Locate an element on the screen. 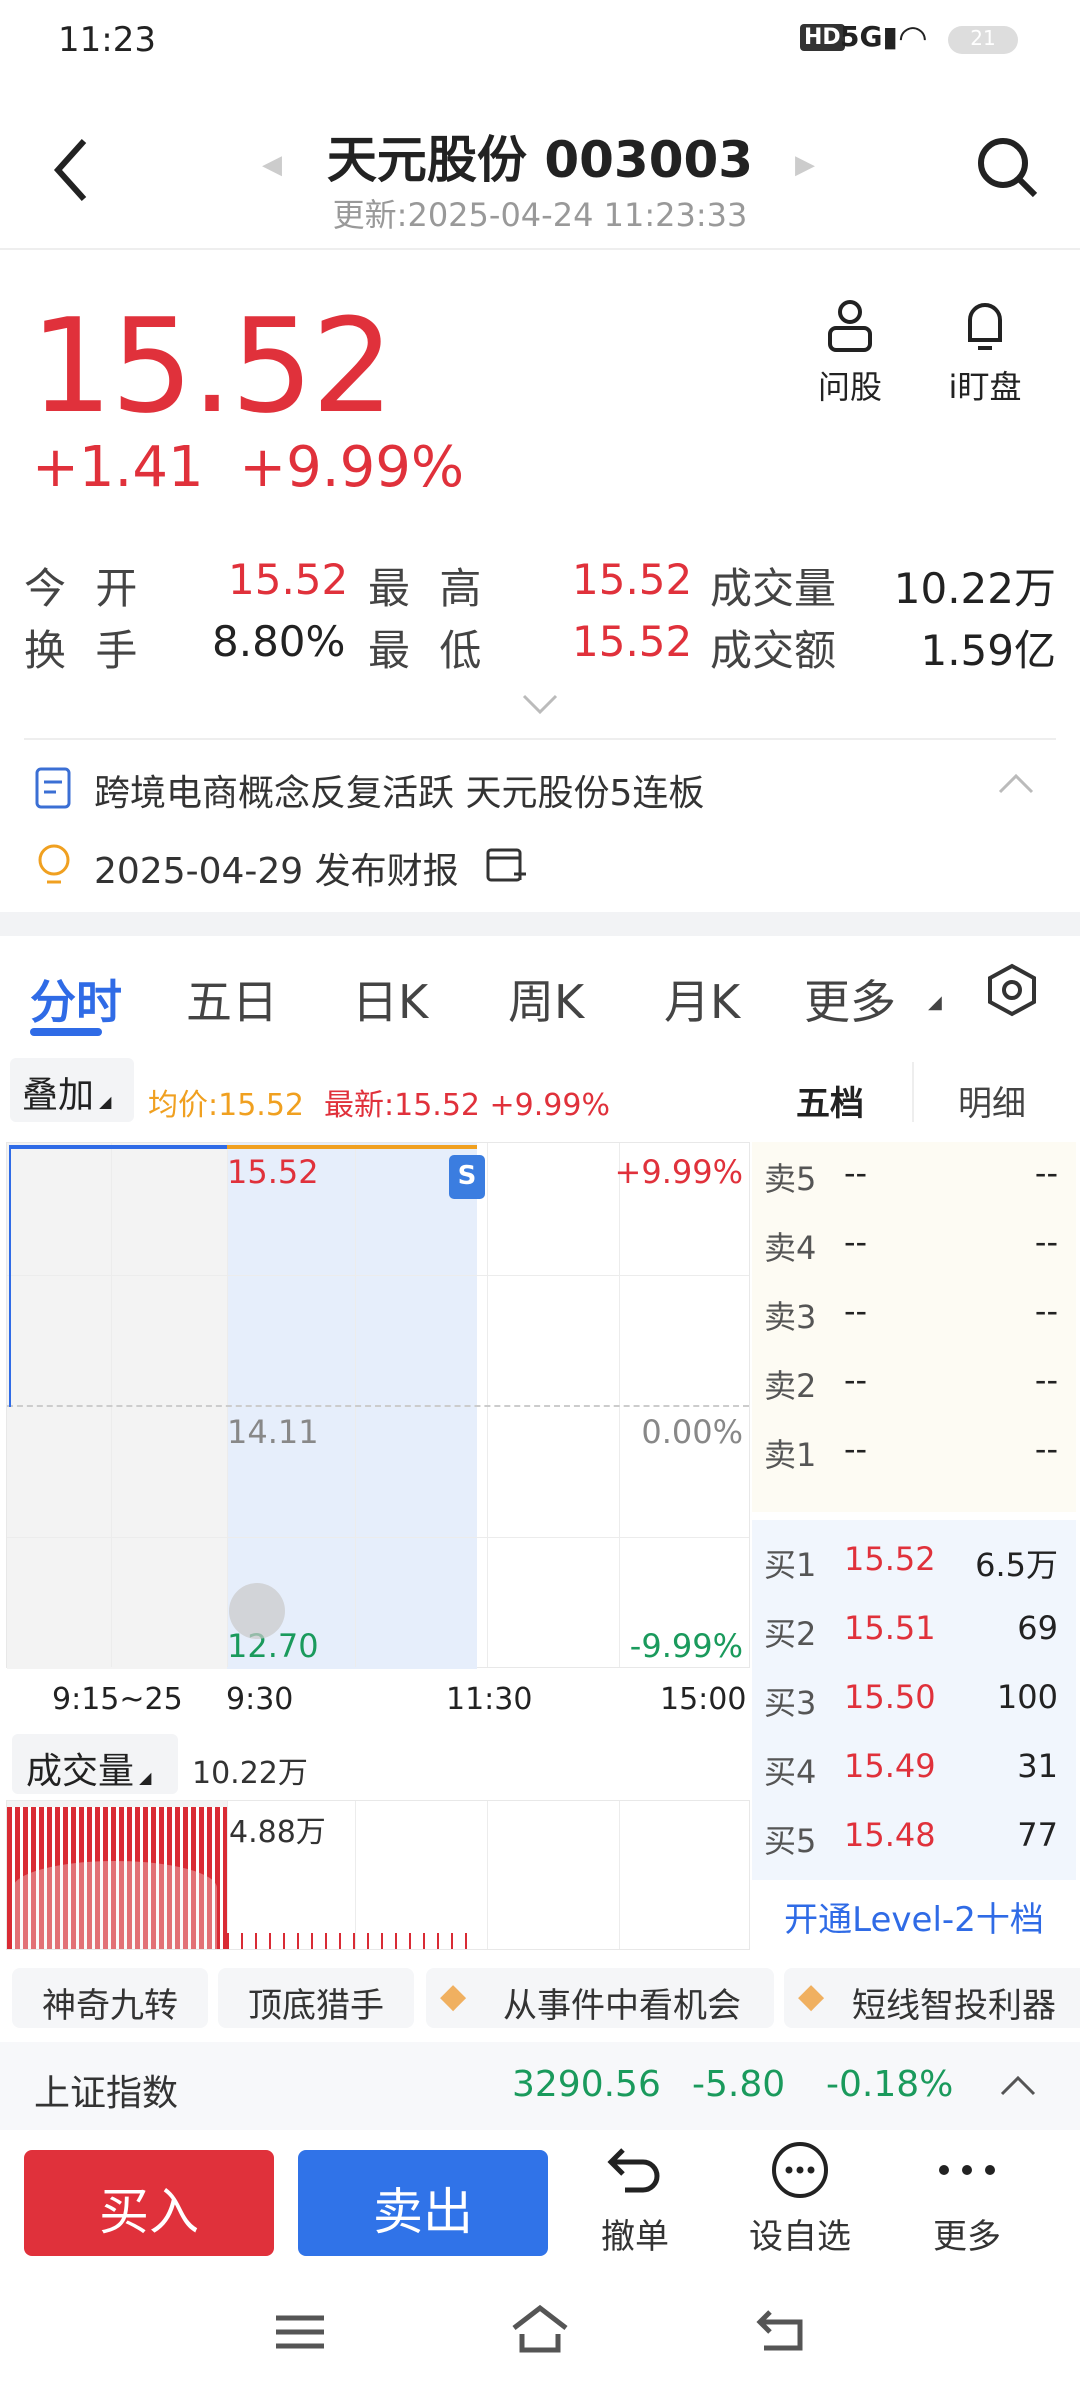 This screenshot has height=2400, width=1080. more-dots-icon is located at coordinates (967, 2170).